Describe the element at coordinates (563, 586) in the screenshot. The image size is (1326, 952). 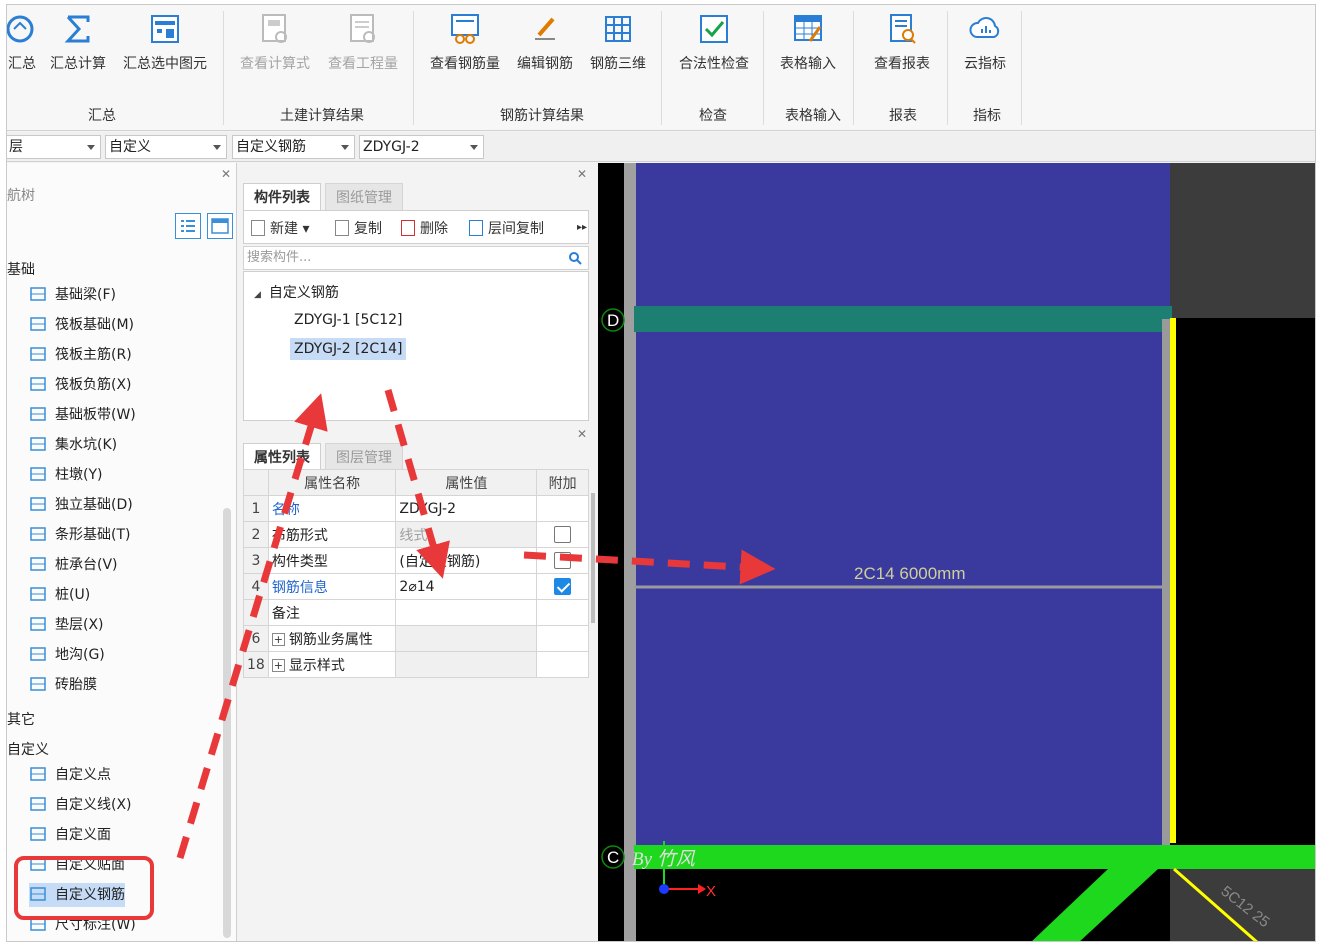
I see `attach-checkbox-checked` at that location.